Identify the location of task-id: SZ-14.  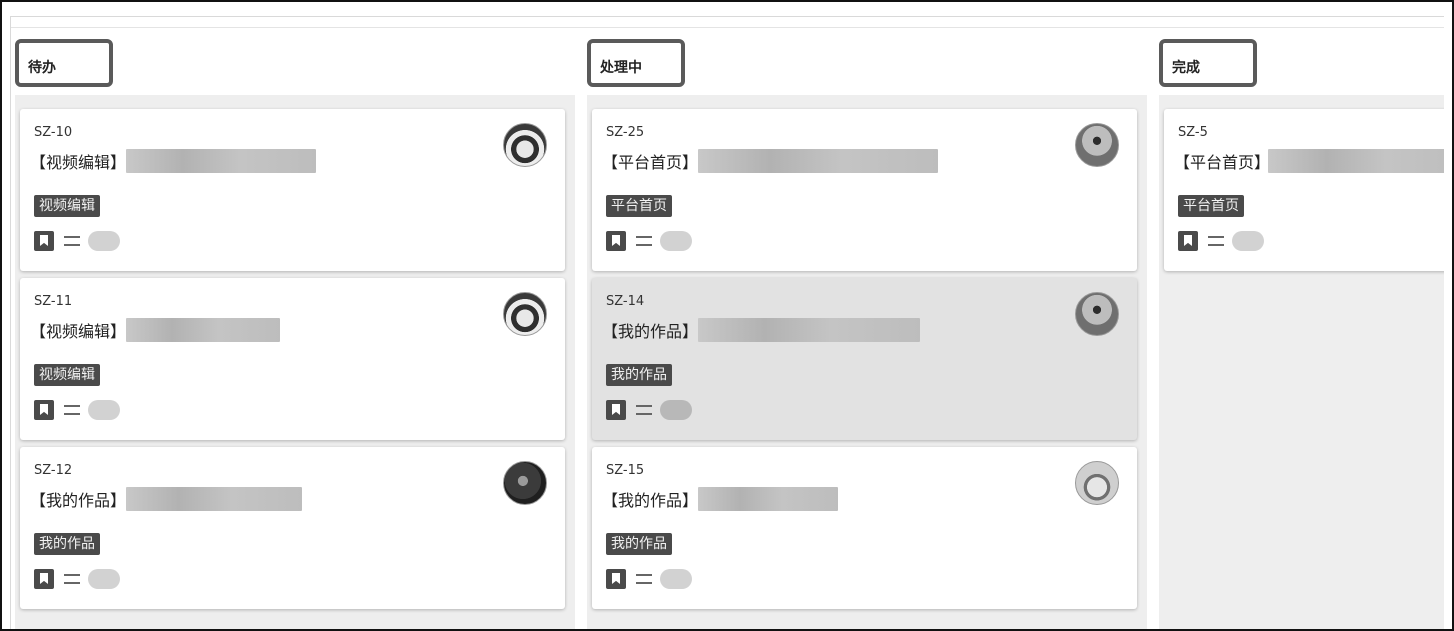
(625, 301).